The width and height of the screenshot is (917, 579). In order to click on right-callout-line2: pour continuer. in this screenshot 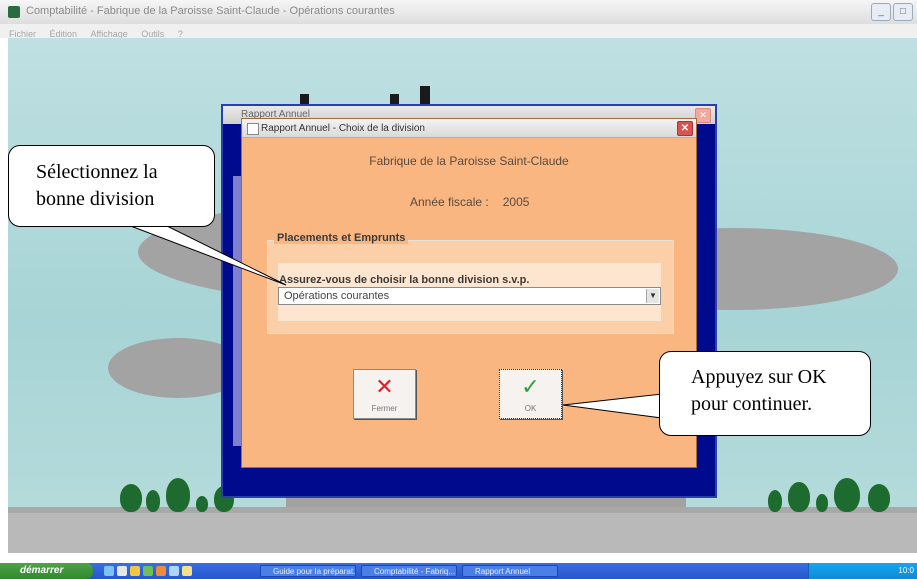, I will do `click(752, 404)`.